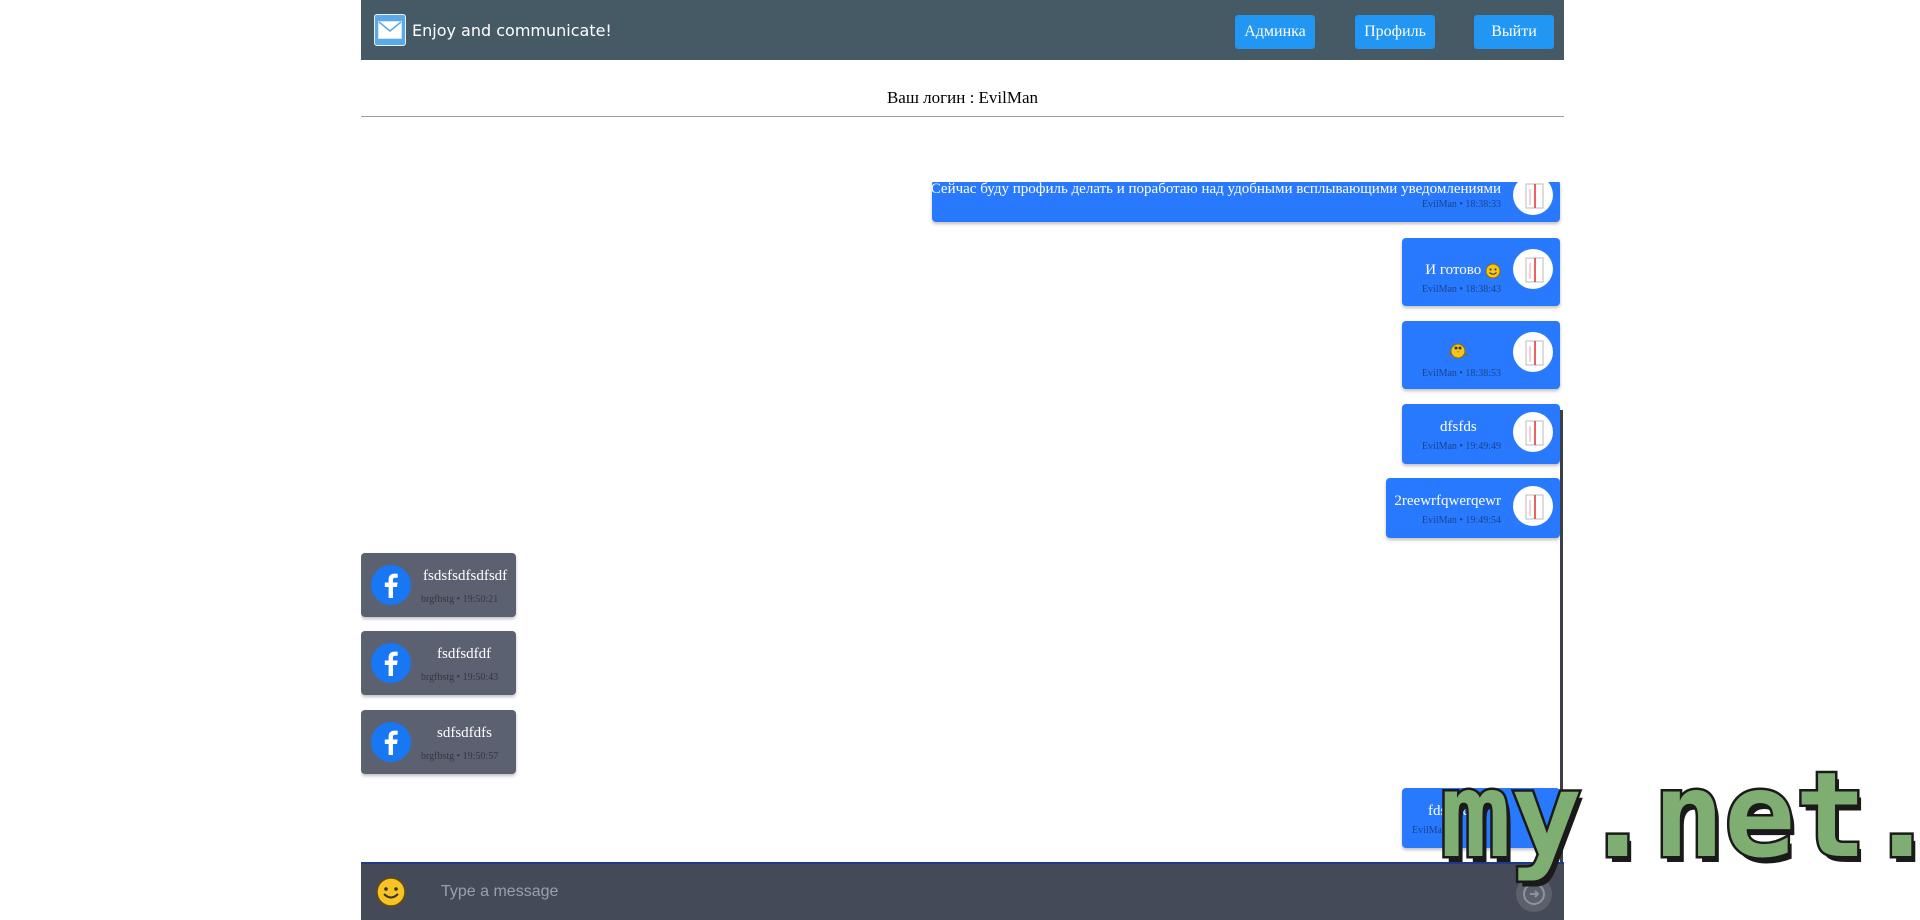 The image size is (1920, 920). What do you see at coordinates (1461, 520) in the screenshot?
I see `message-meta: EvilMan • 19:49:54` at bounding box center [1461, 520].